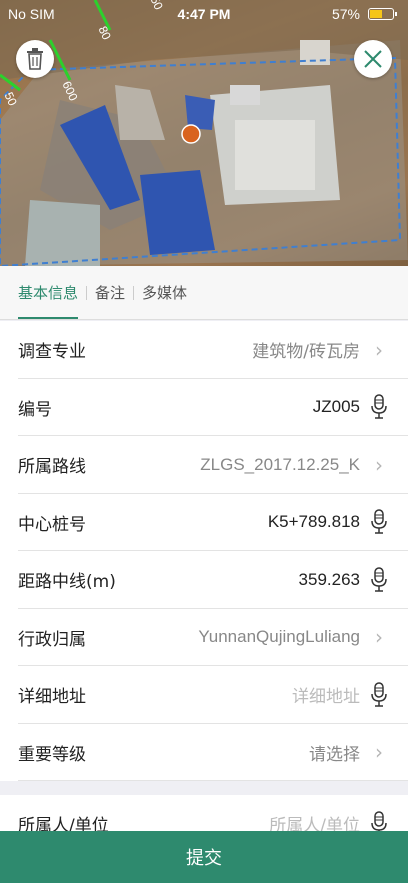 This screenshot has height=883, width=408. What do you see at coordinates (164, 292) in the screenshot?
I see `tab-media: 多媒体` at bounding box center [164, 292].